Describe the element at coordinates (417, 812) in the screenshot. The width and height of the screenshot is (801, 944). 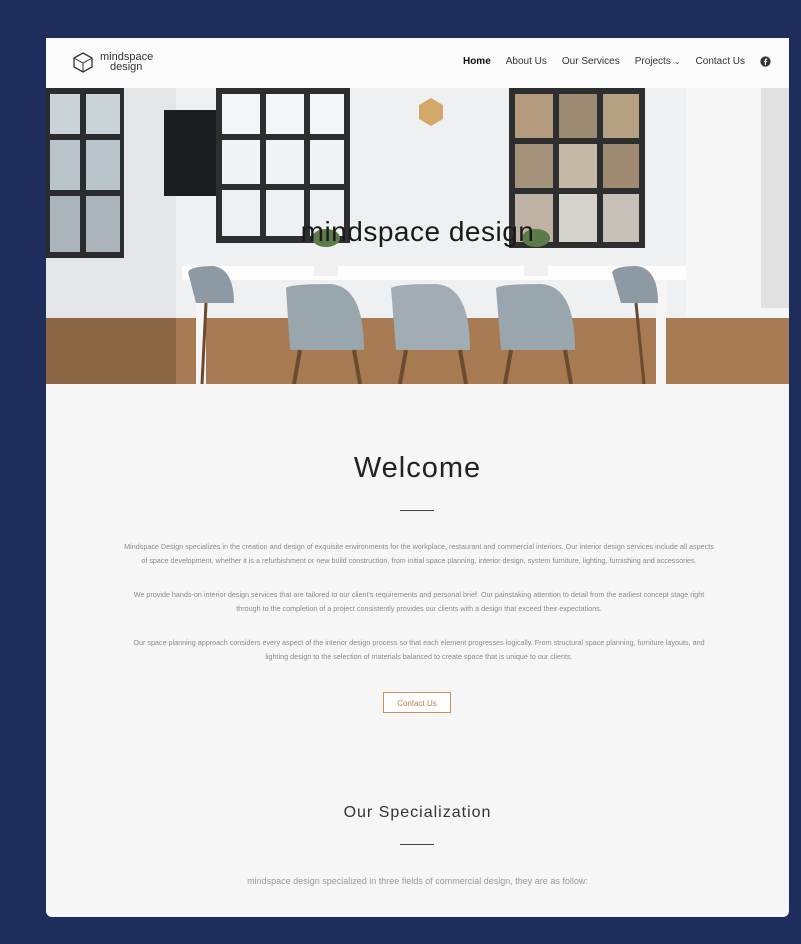
I see `specialization-heading: Our Specialization` at that location.